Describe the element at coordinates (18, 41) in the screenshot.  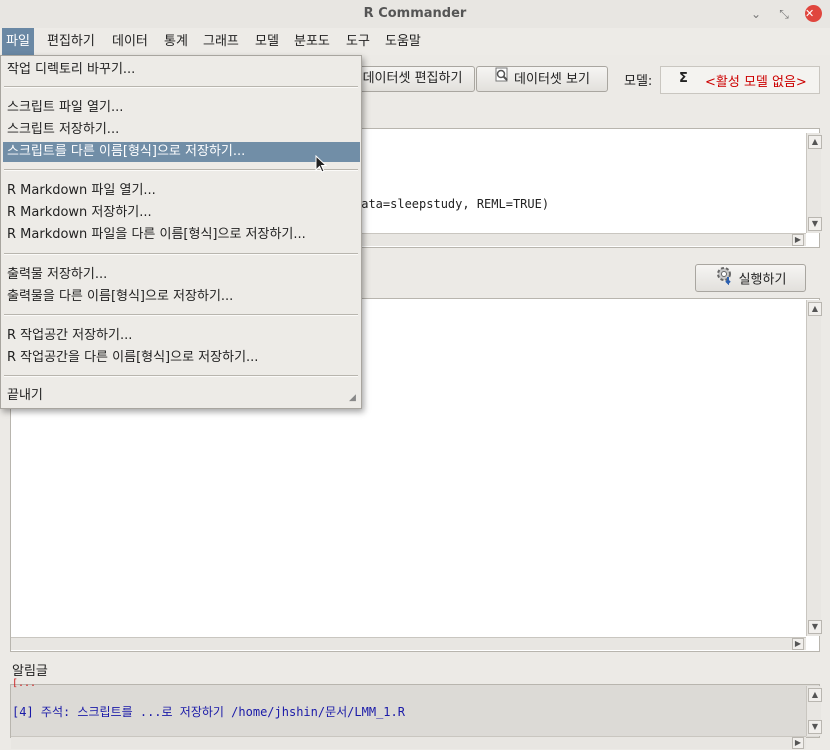
I see `menu-file: 파일` at that location.